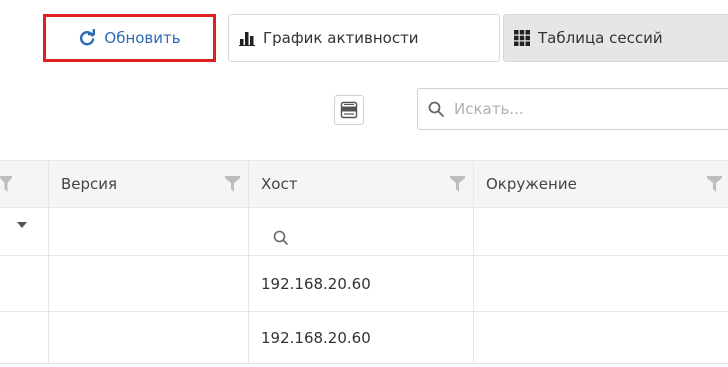 Image resolution: width=728 pixels, height=367 pixels. Describe the element at coordinates (22, 224) in the screenshot. I see `caret-down-icon` at that location.